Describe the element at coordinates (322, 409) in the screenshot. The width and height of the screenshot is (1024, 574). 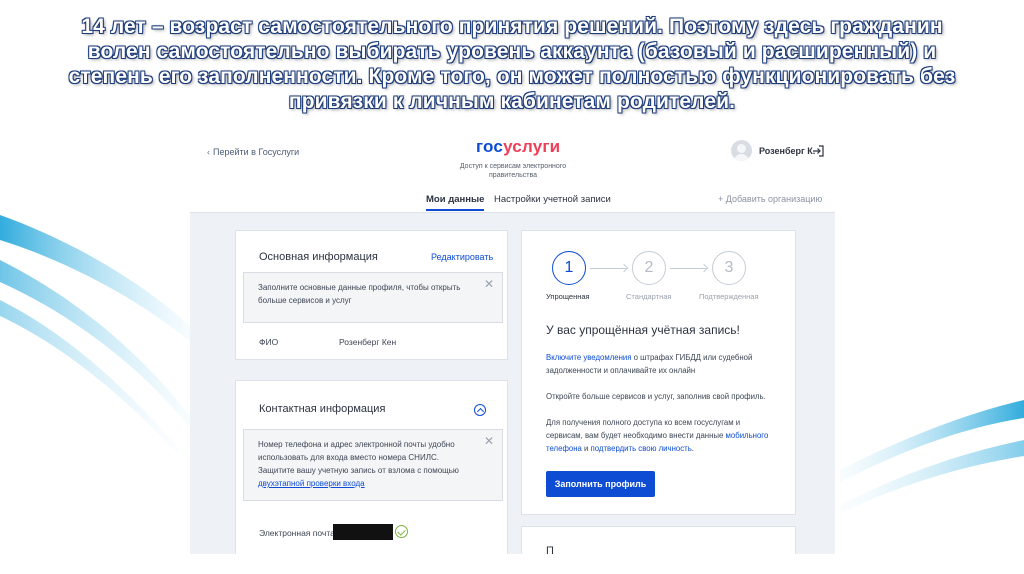
I see `contact-info-title: Контактная информация` at that location.